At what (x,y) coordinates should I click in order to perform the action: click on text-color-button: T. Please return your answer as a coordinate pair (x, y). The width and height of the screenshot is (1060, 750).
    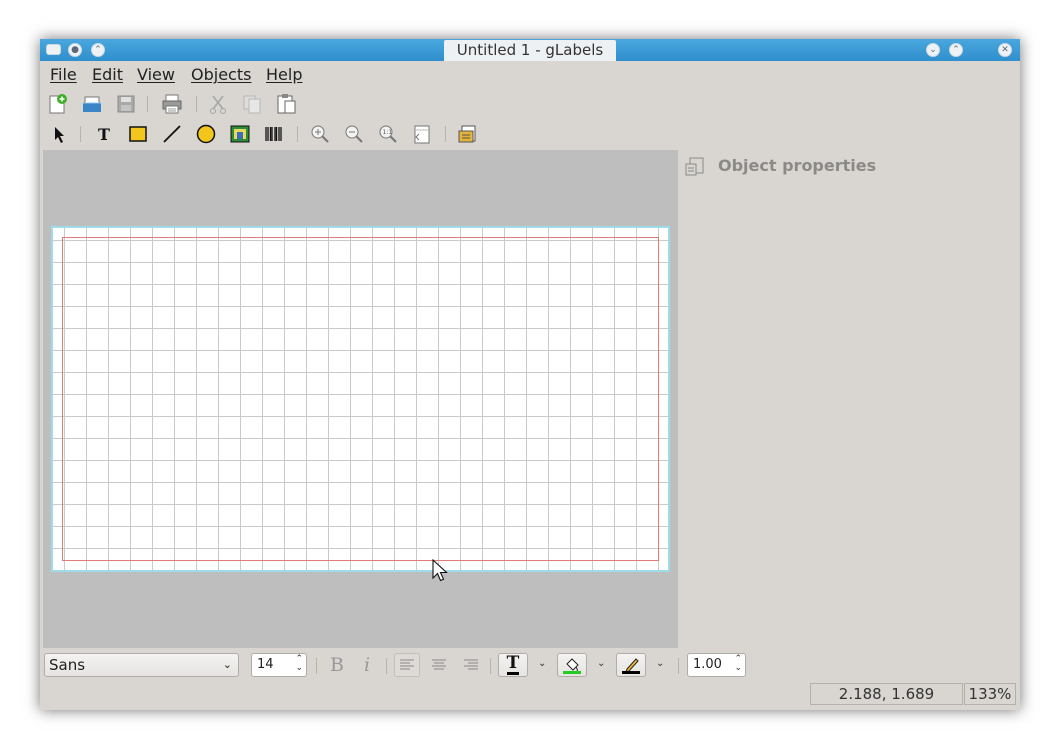
    Looking at the image, I should click on (513, 665).